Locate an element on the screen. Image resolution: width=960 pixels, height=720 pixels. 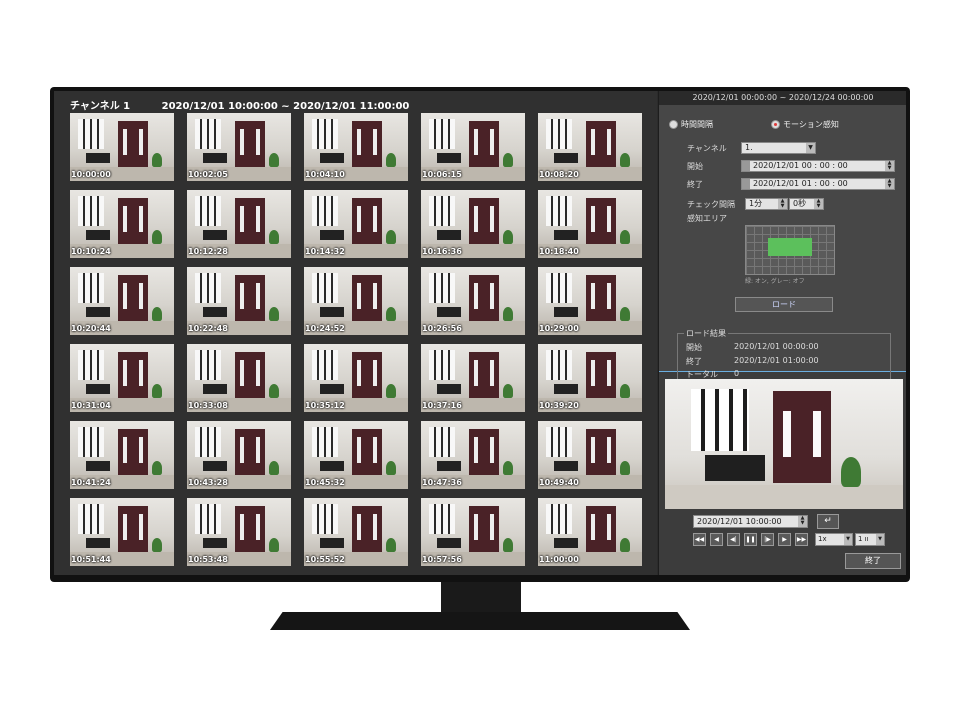
thumbnail: 10:20:44 is located at coordinates (122, 301).